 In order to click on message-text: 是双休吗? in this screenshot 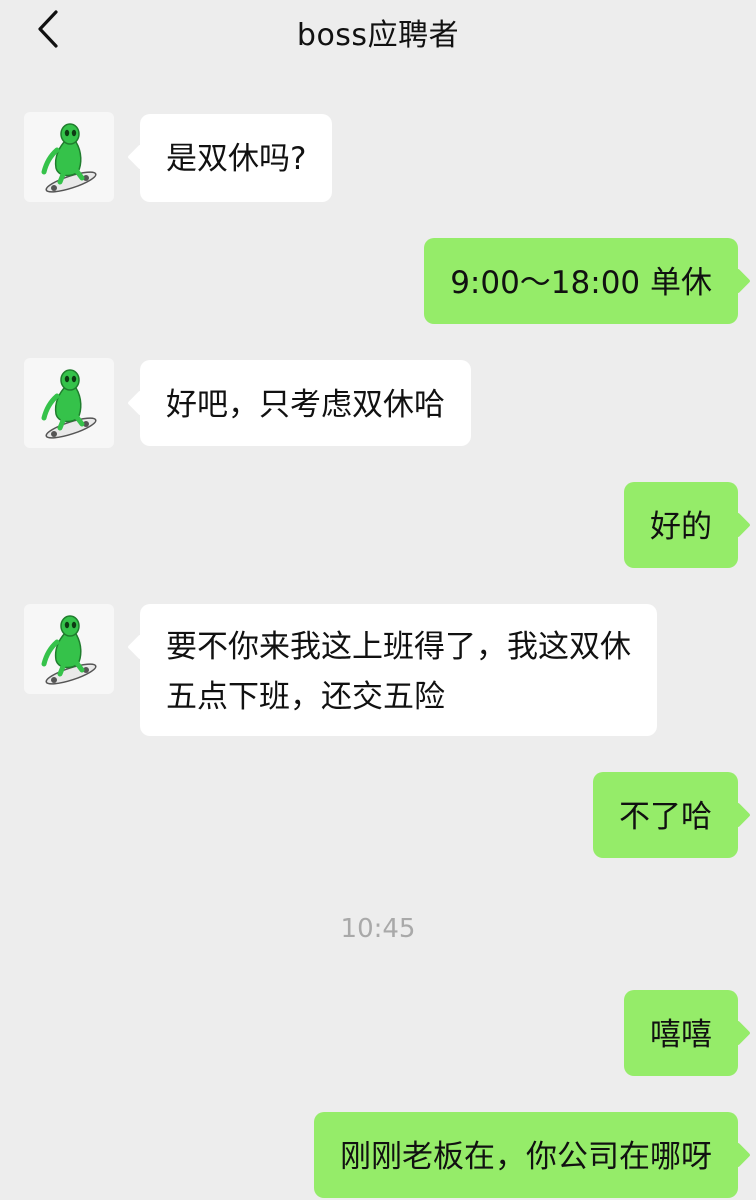, I will do `click(236, 159)`.